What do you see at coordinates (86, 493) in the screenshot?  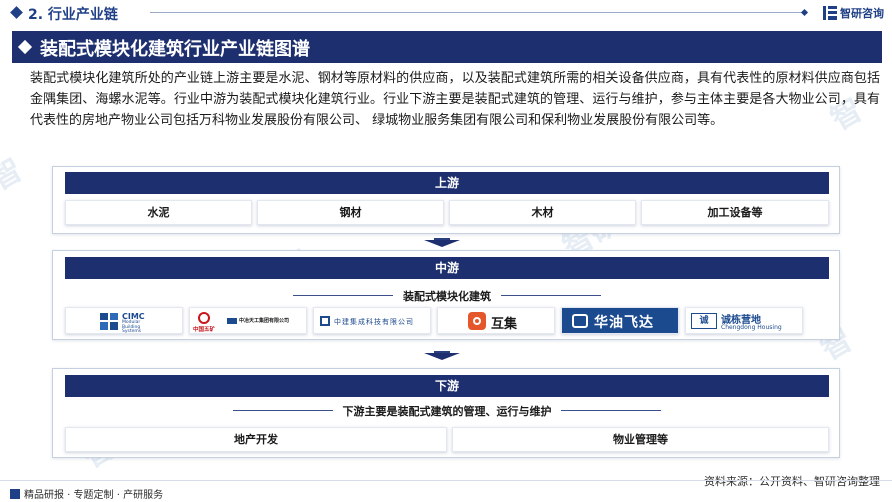 I see `footer-tagline: 精品研报 · 专题定制 · 产研服务` at bounding box center [86, 493].